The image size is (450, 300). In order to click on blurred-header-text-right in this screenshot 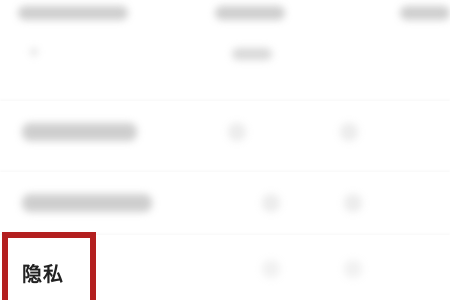, I will do `click(425, 13)`.